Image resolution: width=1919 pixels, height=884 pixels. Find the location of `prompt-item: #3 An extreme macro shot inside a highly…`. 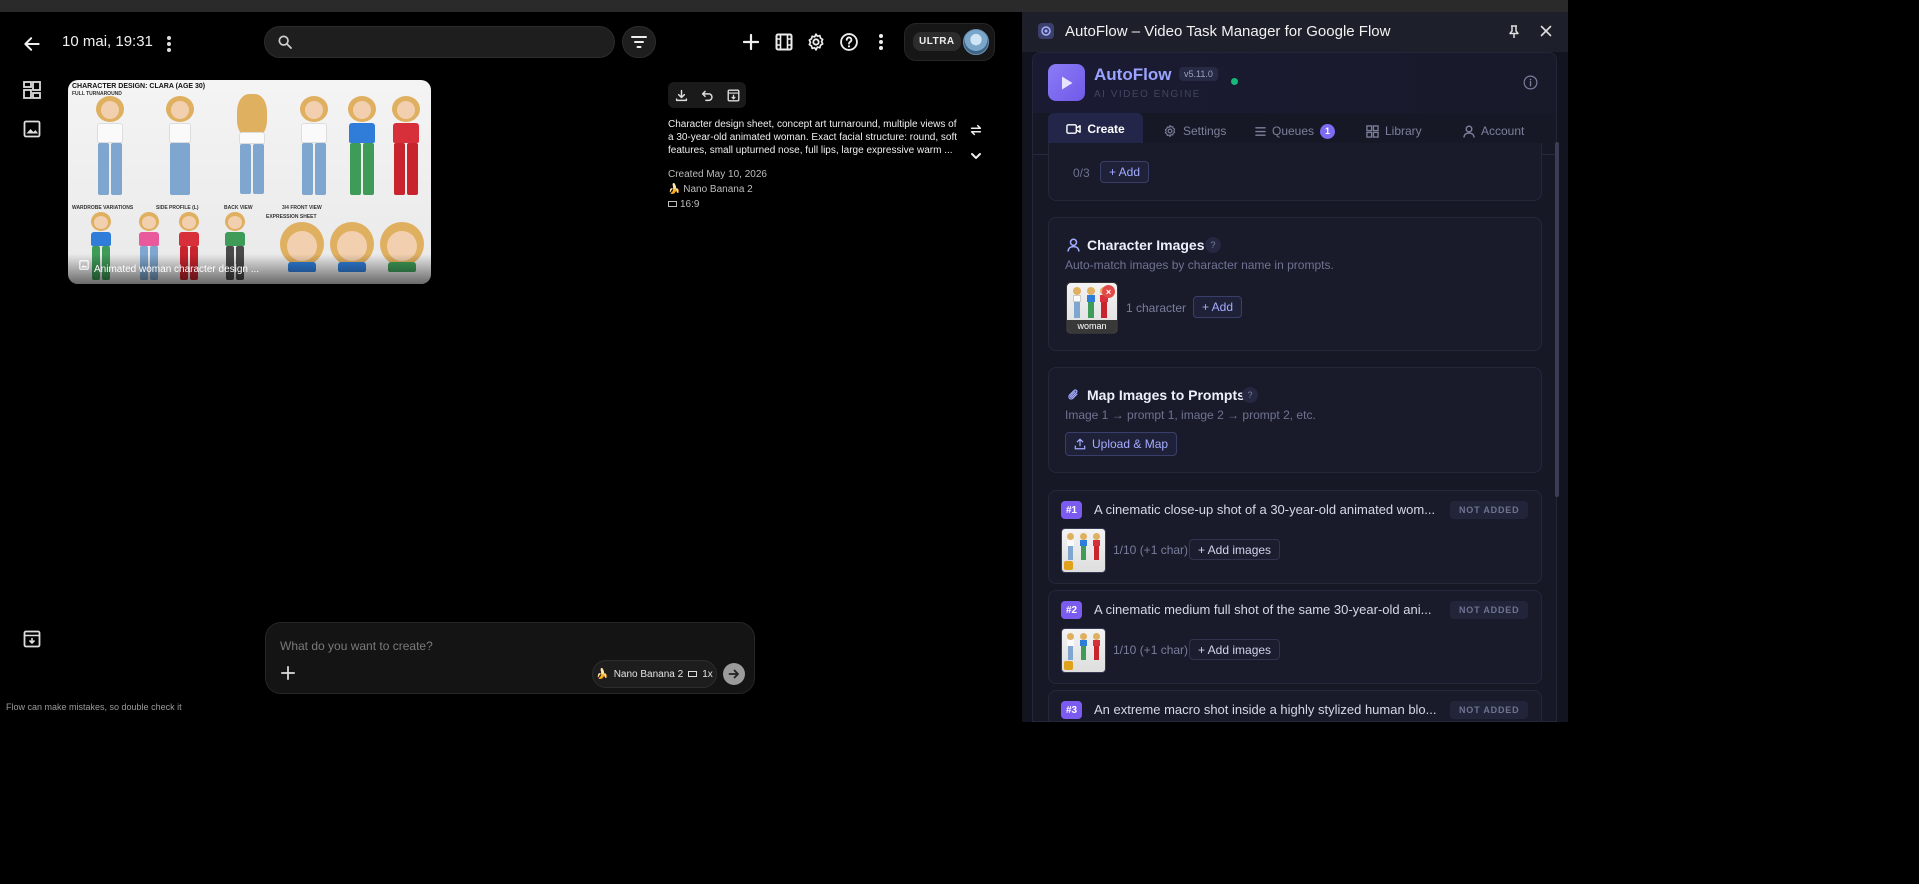

prompt-item: #3 An extreme macro shot inside a highly… is located at coordinates (1295, 705).